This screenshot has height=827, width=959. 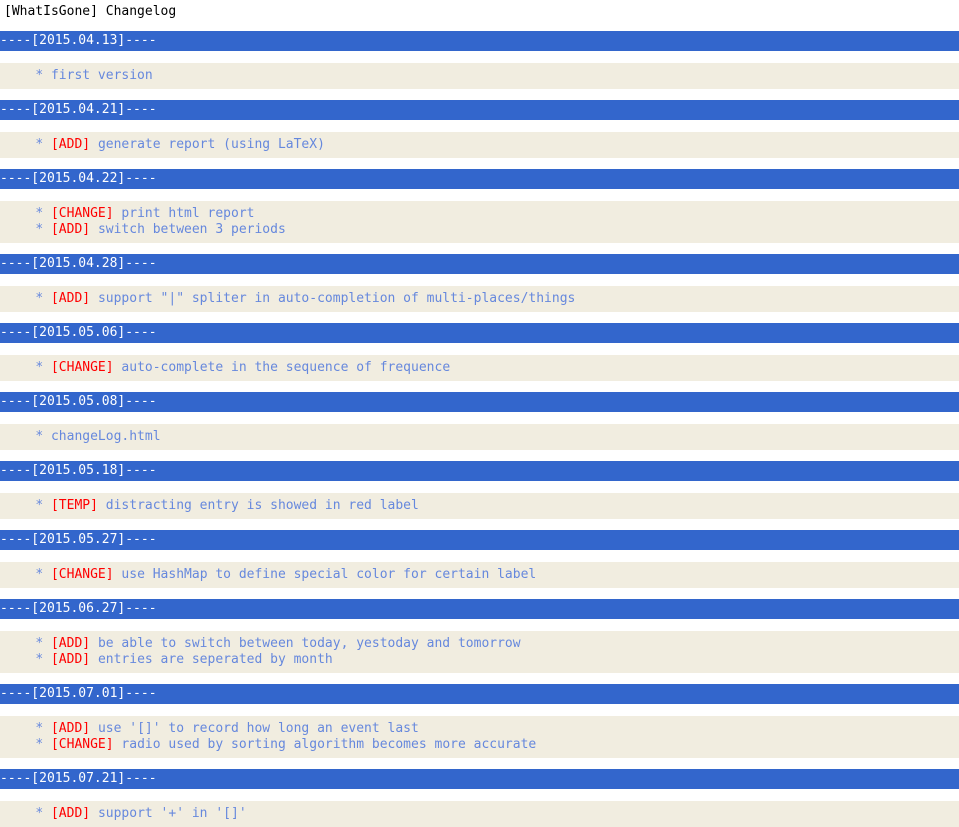 What do you see at coordinates (479, 660) in the screenshot?
I see `changelog-entry: * [ADD] entries are seperated by month` at bounding box center [479, 660].